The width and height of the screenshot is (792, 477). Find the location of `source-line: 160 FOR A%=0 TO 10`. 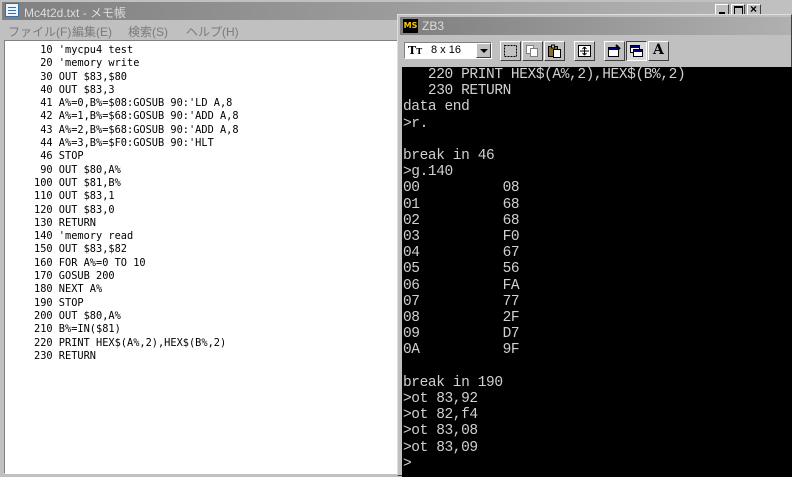

source-line: 160 FOR A%=0 TO 10 is located at coordinates (90, 262).